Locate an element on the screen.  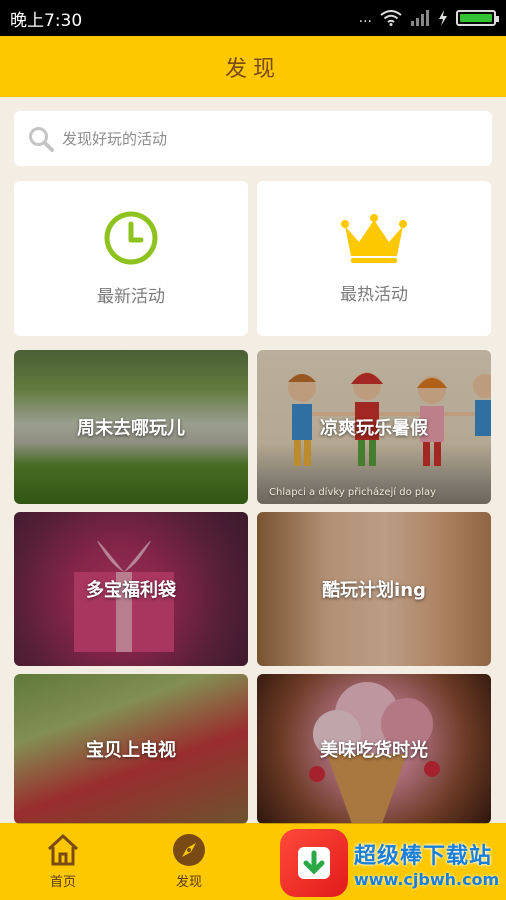
download-arrow-icon is located at coordinates (314, 863).